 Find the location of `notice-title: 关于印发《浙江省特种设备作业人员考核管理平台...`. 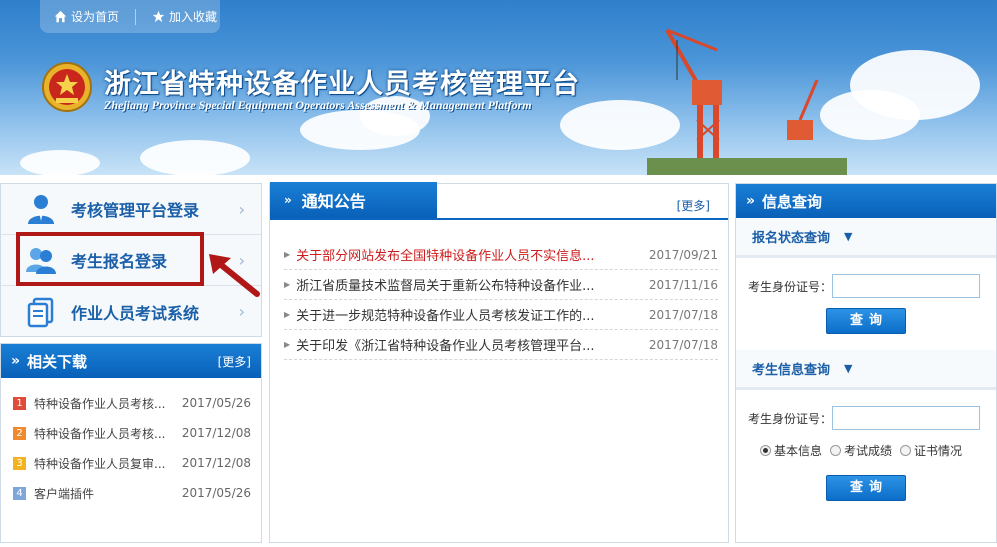

notice-title: 关于印发《浙江省特种设备作业人员考核管理平台... is located at coordinates (445, 346).